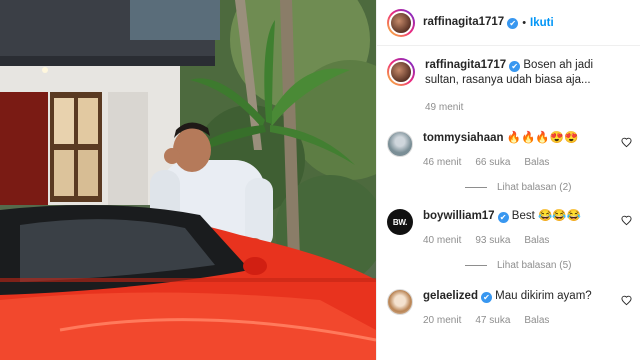 Image resolution: width=640 pixels, height=360 pixels. Describe the element at coordinates (543, 296) in the screenshot. I see `comment-text: Mau dikirim ayam?` at that location.